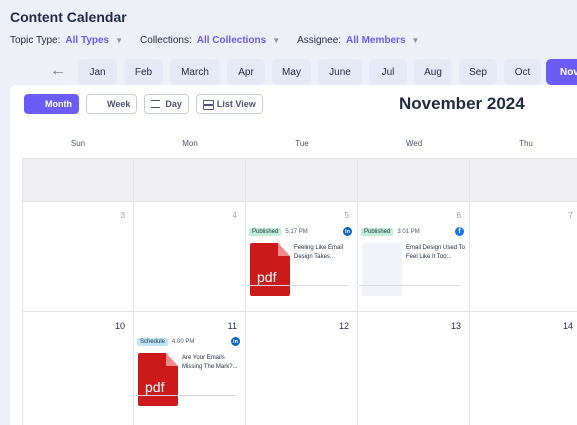  Describe the element at coordinates (153, 342) in the screenshot. I see `status-badge: Schedule` at that location.